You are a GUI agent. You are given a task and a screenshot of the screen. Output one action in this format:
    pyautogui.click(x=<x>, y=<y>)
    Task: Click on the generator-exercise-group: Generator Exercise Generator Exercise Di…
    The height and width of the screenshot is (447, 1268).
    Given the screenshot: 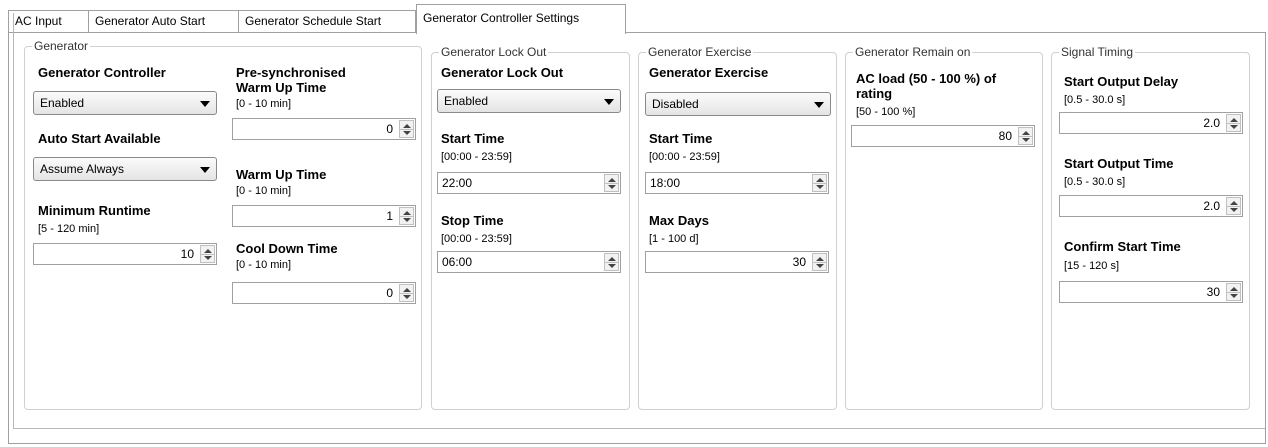 What is the action you would take?
    pyautogui.click(x=737, y=227)
    